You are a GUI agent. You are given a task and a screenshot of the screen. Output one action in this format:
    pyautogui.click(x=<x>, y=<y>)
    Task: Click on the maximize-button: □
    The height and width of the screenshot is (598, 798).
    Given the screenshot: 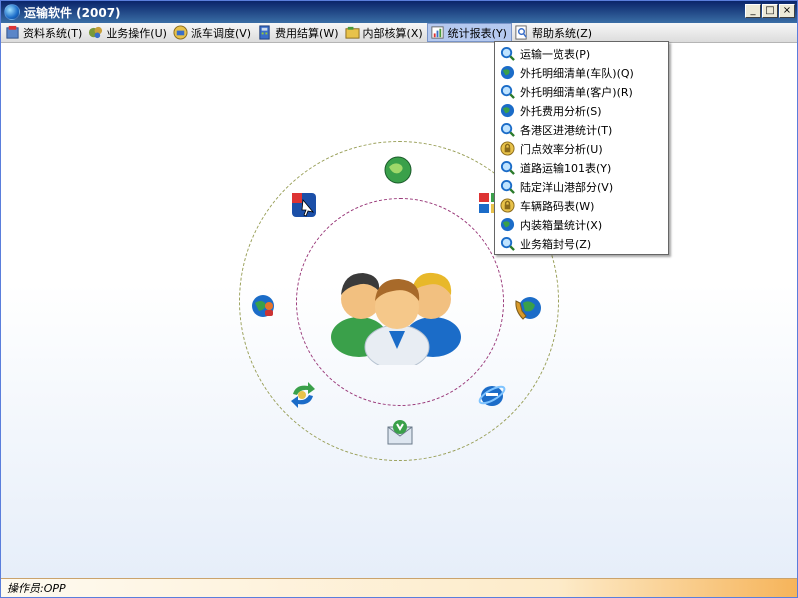 What is the action you would take?
    pyautogui.click(x=770, y=11)
    